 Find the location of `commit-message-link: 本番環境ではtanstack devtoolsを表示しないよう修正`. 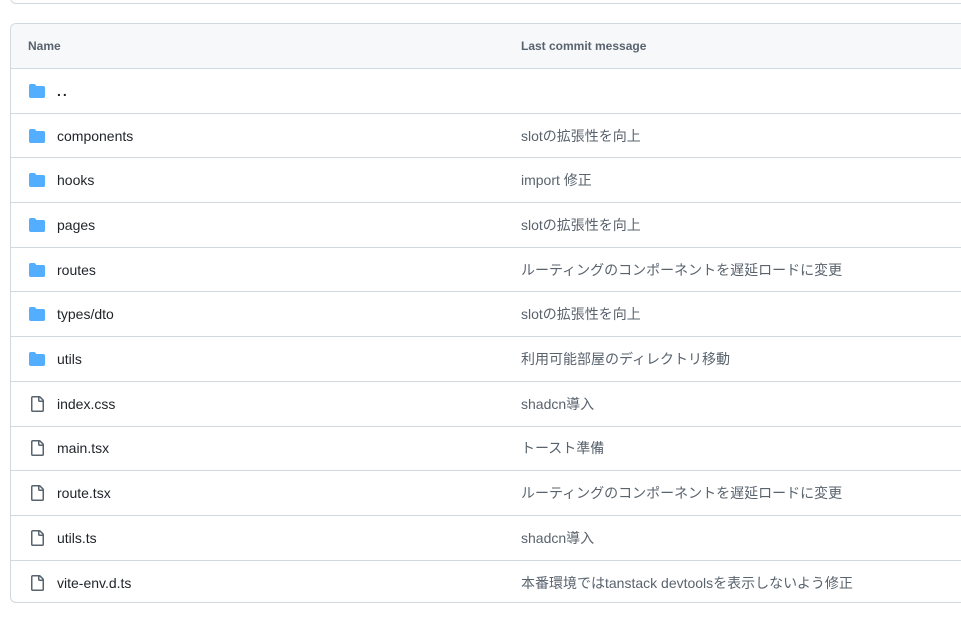

commit-message-link: 本番環境ではtanstack devtoolsを表示しないよう修正 is located at coordinates (732, 583).